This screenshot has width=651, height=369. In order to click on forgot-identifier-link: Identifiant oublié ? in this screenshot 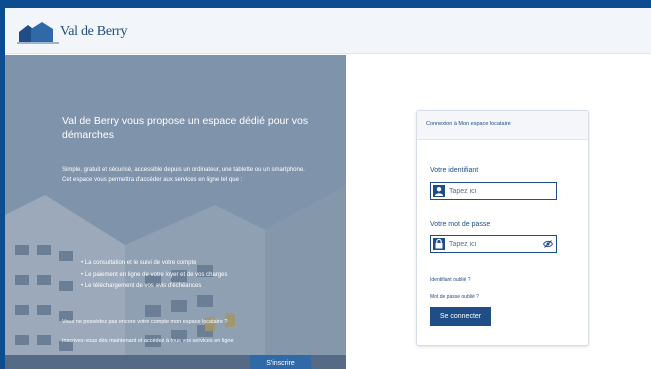, I will do `click(450, 280)`.